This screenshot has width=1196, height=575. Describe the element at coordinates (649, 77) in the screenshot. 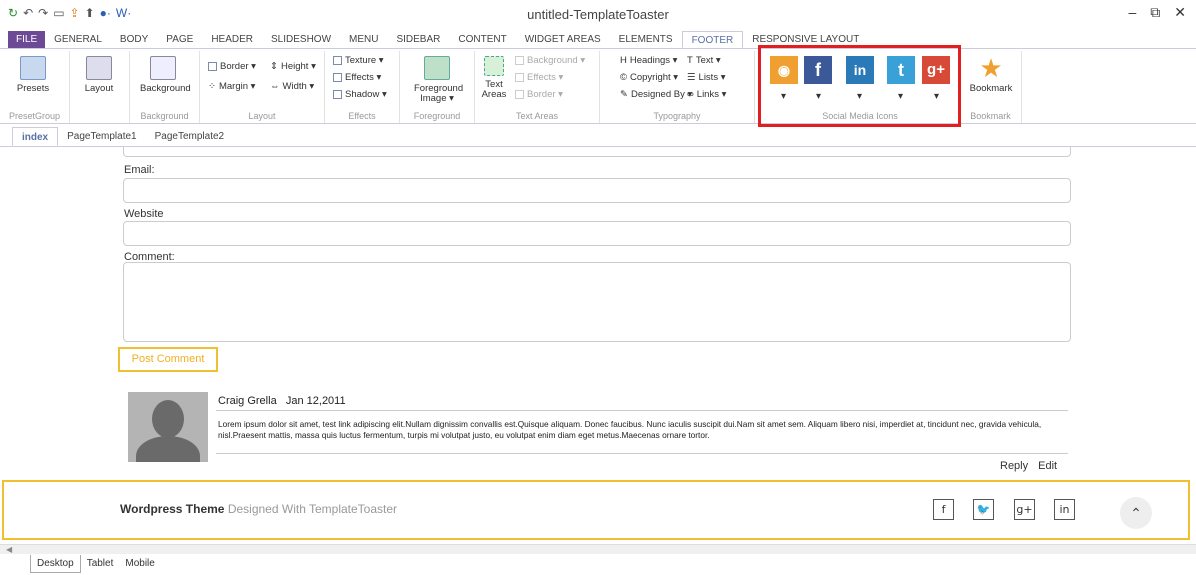

I see `copyright-dropdown: © Copyright ▾` at that location.